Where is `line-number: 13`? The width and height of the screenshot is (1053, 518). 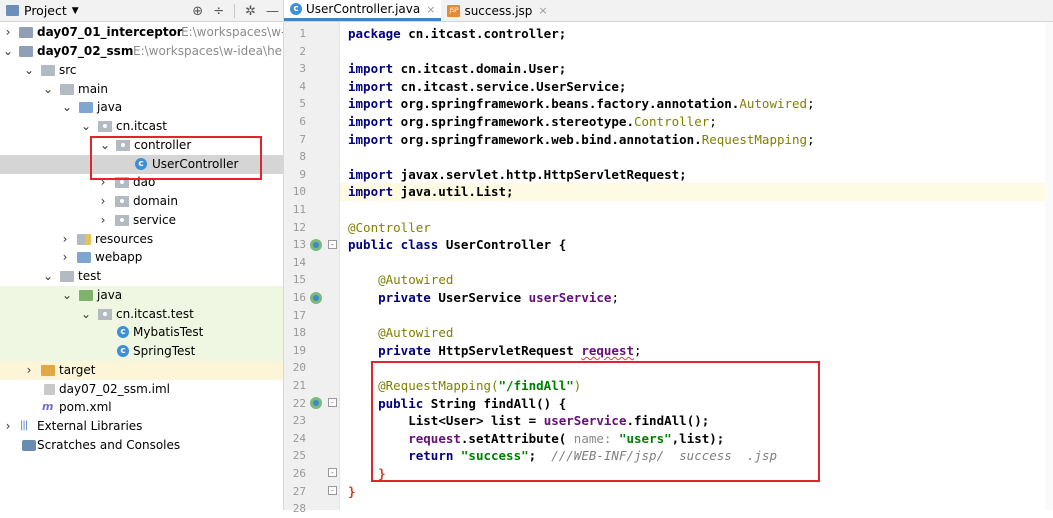
line-number: 13 is located at coordinates (299, 245).